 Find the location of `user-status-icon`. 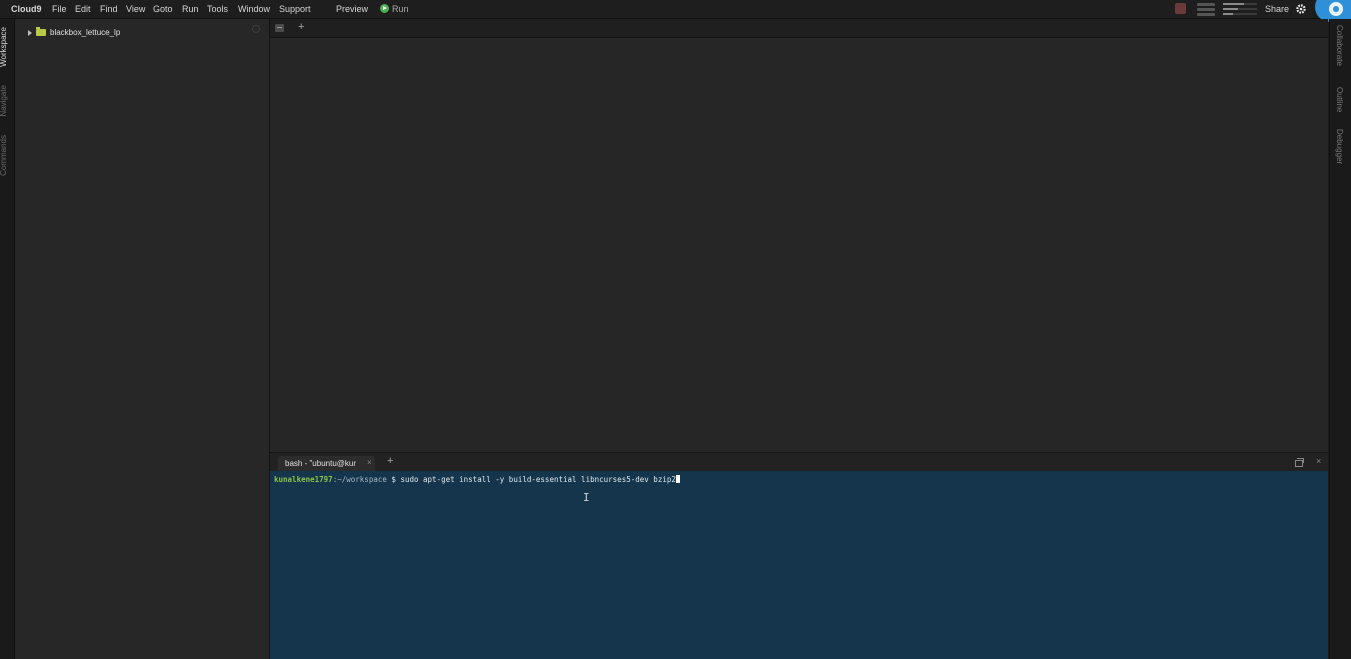

user-status-icon is located at coordinates (1180, 8).